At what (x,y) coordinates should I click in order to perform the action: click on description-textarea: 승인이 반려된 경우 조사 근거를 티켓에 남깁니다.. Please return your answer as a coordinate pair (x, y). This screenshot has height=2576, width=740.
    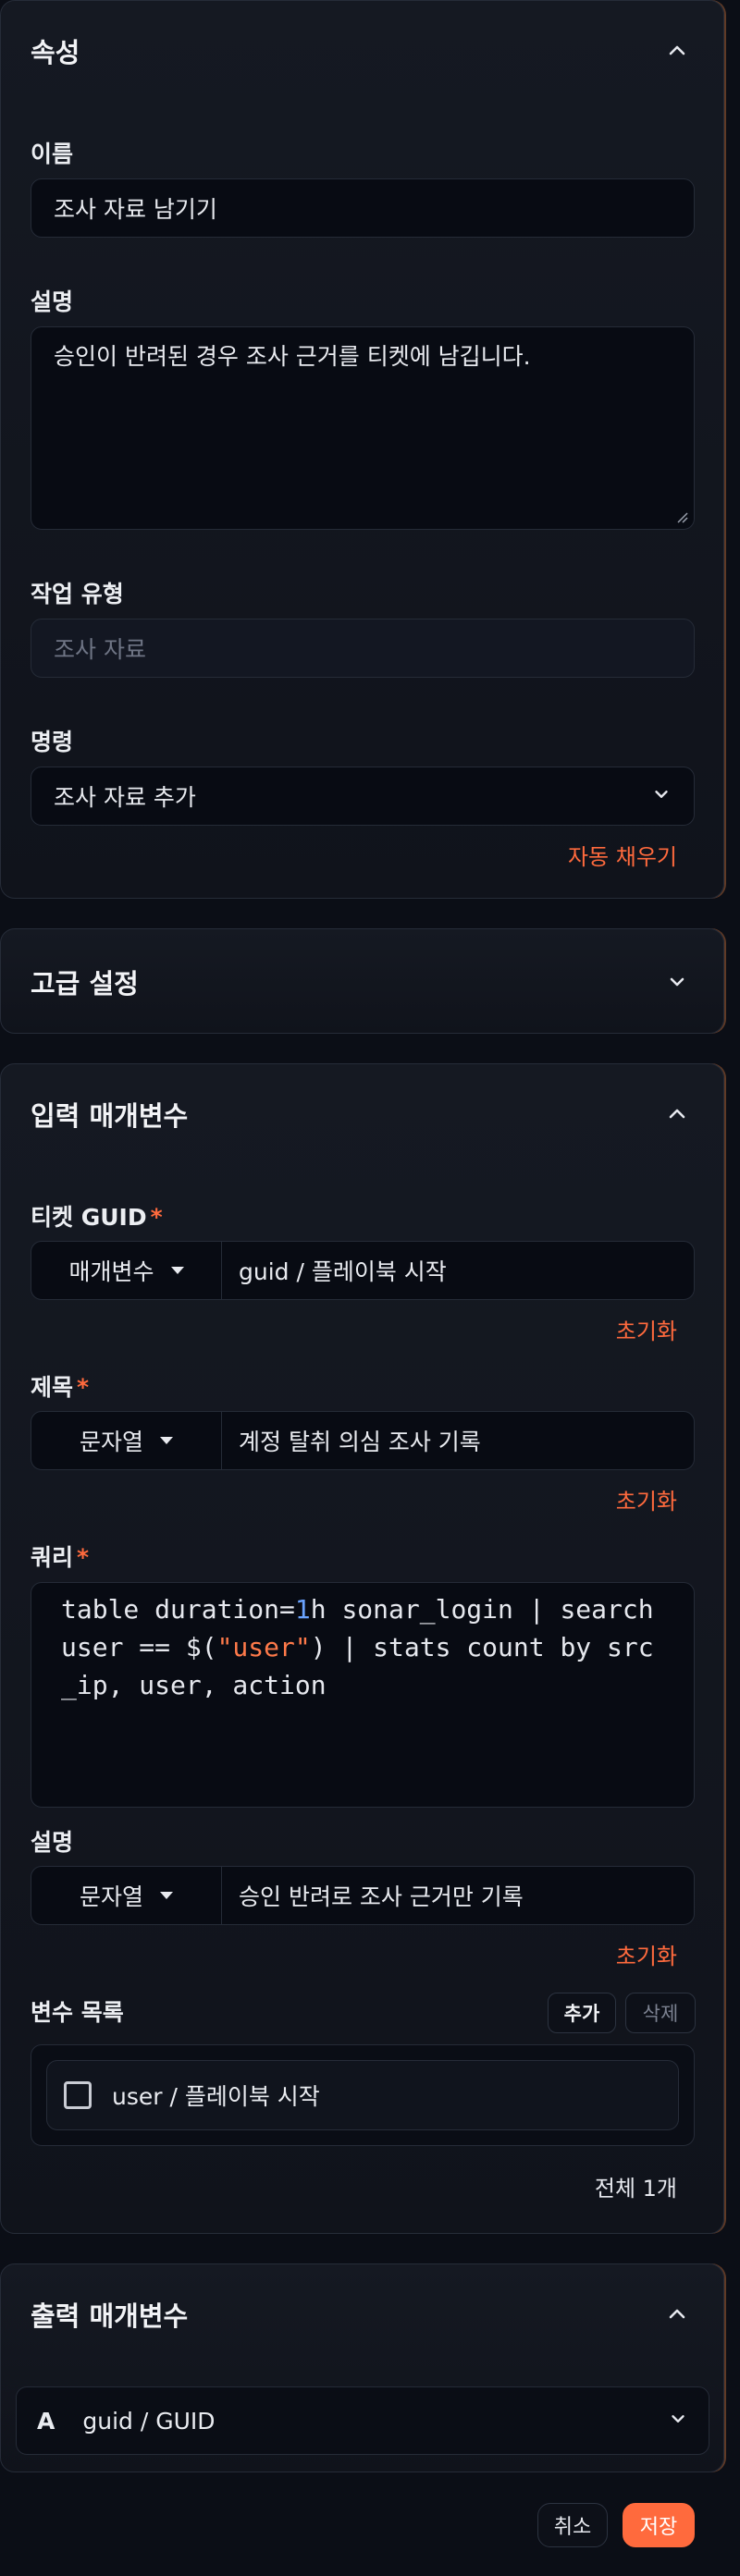
    Looking at the image, I should click on (363, 428).